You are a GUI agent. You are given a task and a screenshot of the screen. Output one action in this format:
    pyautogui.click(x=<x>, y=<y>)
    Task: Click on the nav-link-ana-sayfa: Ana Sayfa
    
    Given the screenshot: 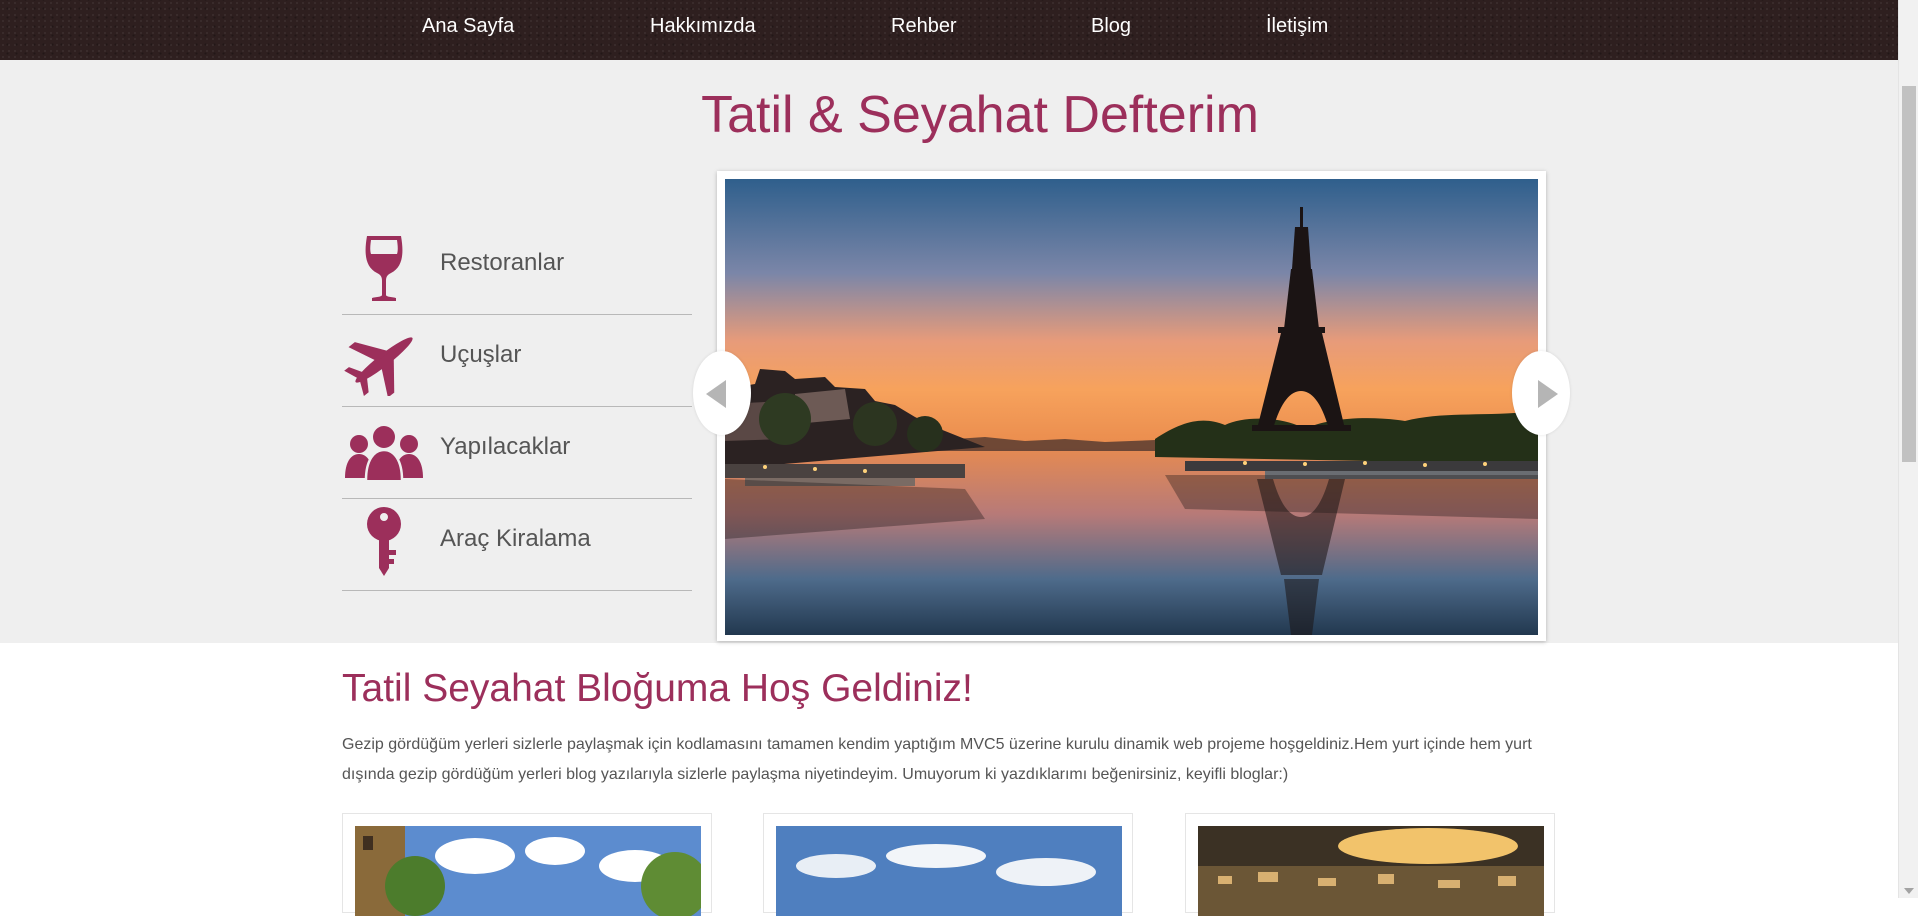 What is the action you would take?
    pyautogui.click(x=468, y=26)
    